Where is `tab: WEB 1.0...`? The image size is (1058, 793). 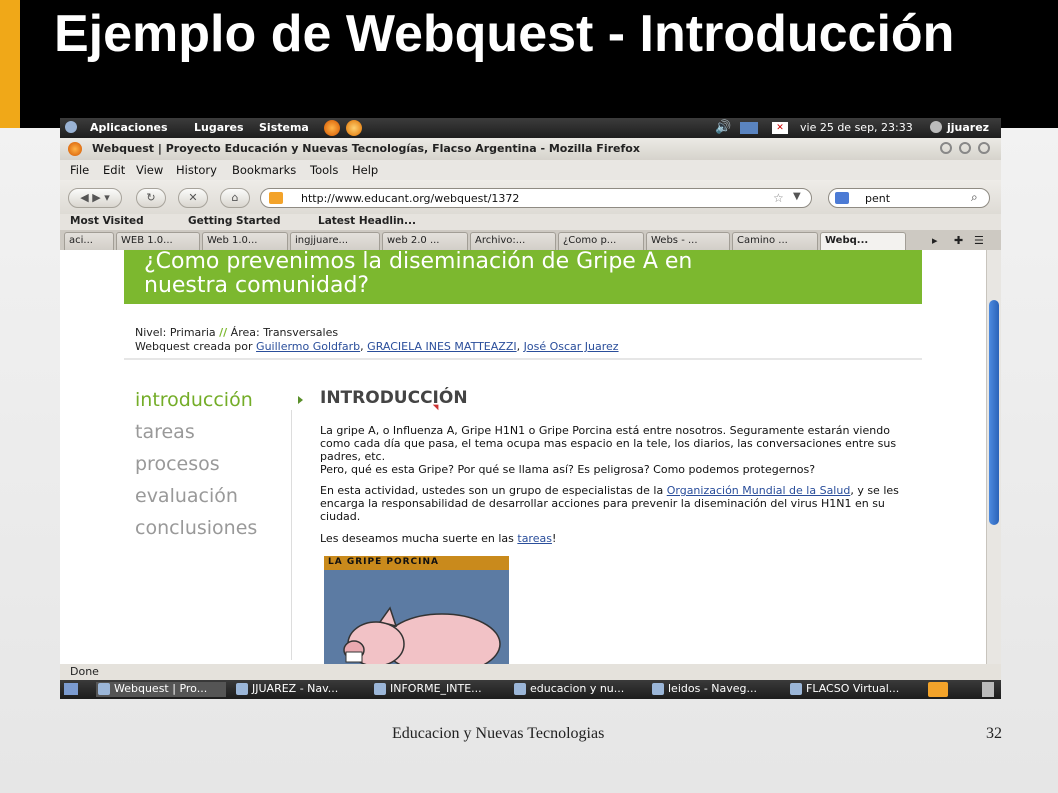
tab: WEB 1.0... is located at coordinates (158, 241).